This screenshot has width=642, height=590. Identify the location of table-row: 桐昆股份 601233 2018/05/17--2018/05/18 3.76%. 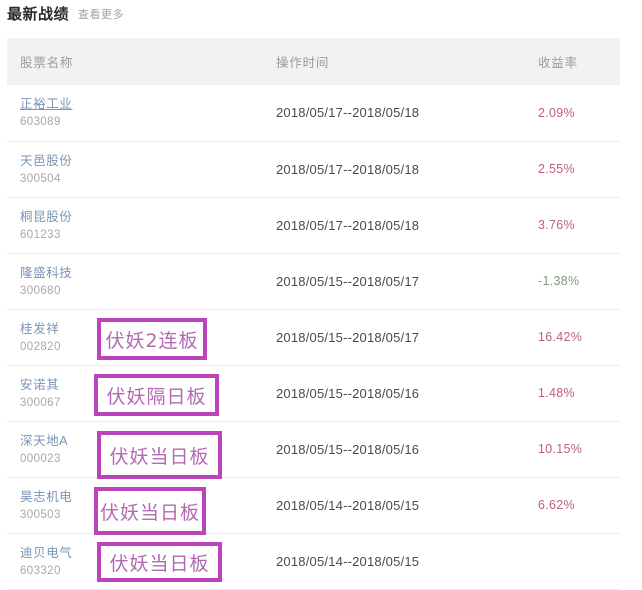
(313, 225).